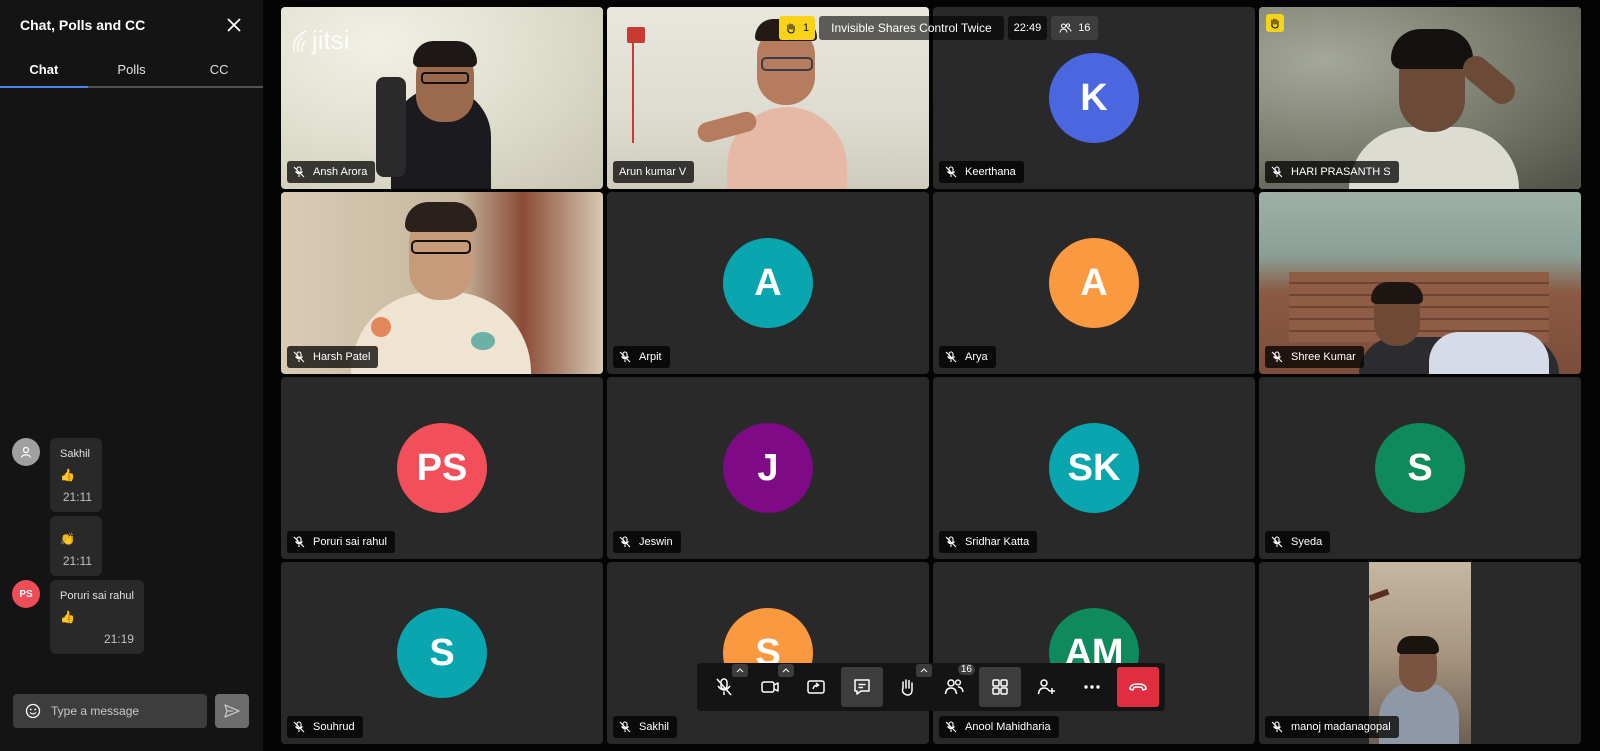  Describe the element at coordinates (1094, 98) in the screenshot. I see `avatar: K` at that location.